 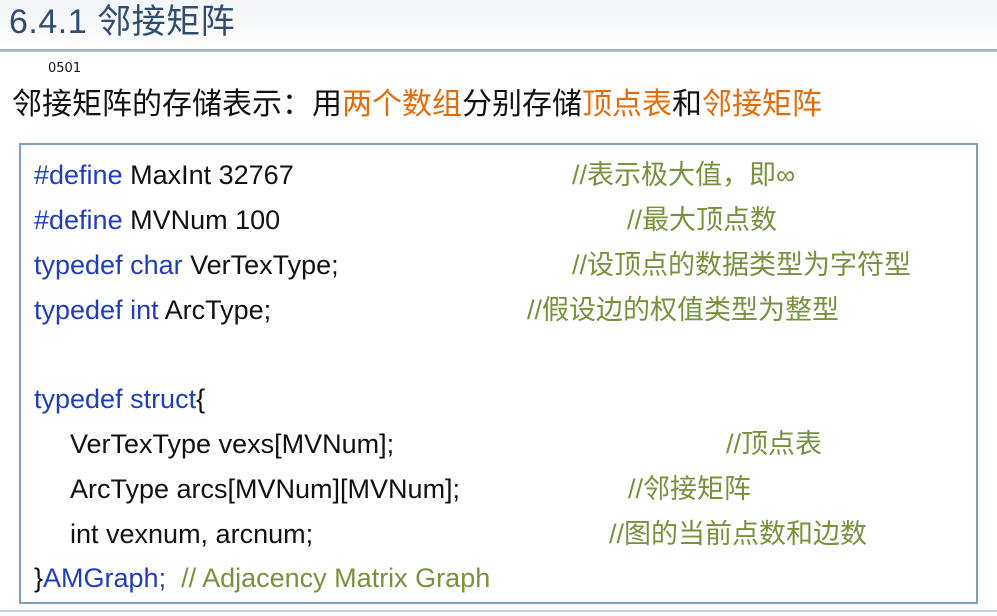 What do you see at coordinates (762, 104) in the screenshot?
I see `headline-highlight-adjacency-matrix: 邻接矩阵` at bounding box center [762, 104].